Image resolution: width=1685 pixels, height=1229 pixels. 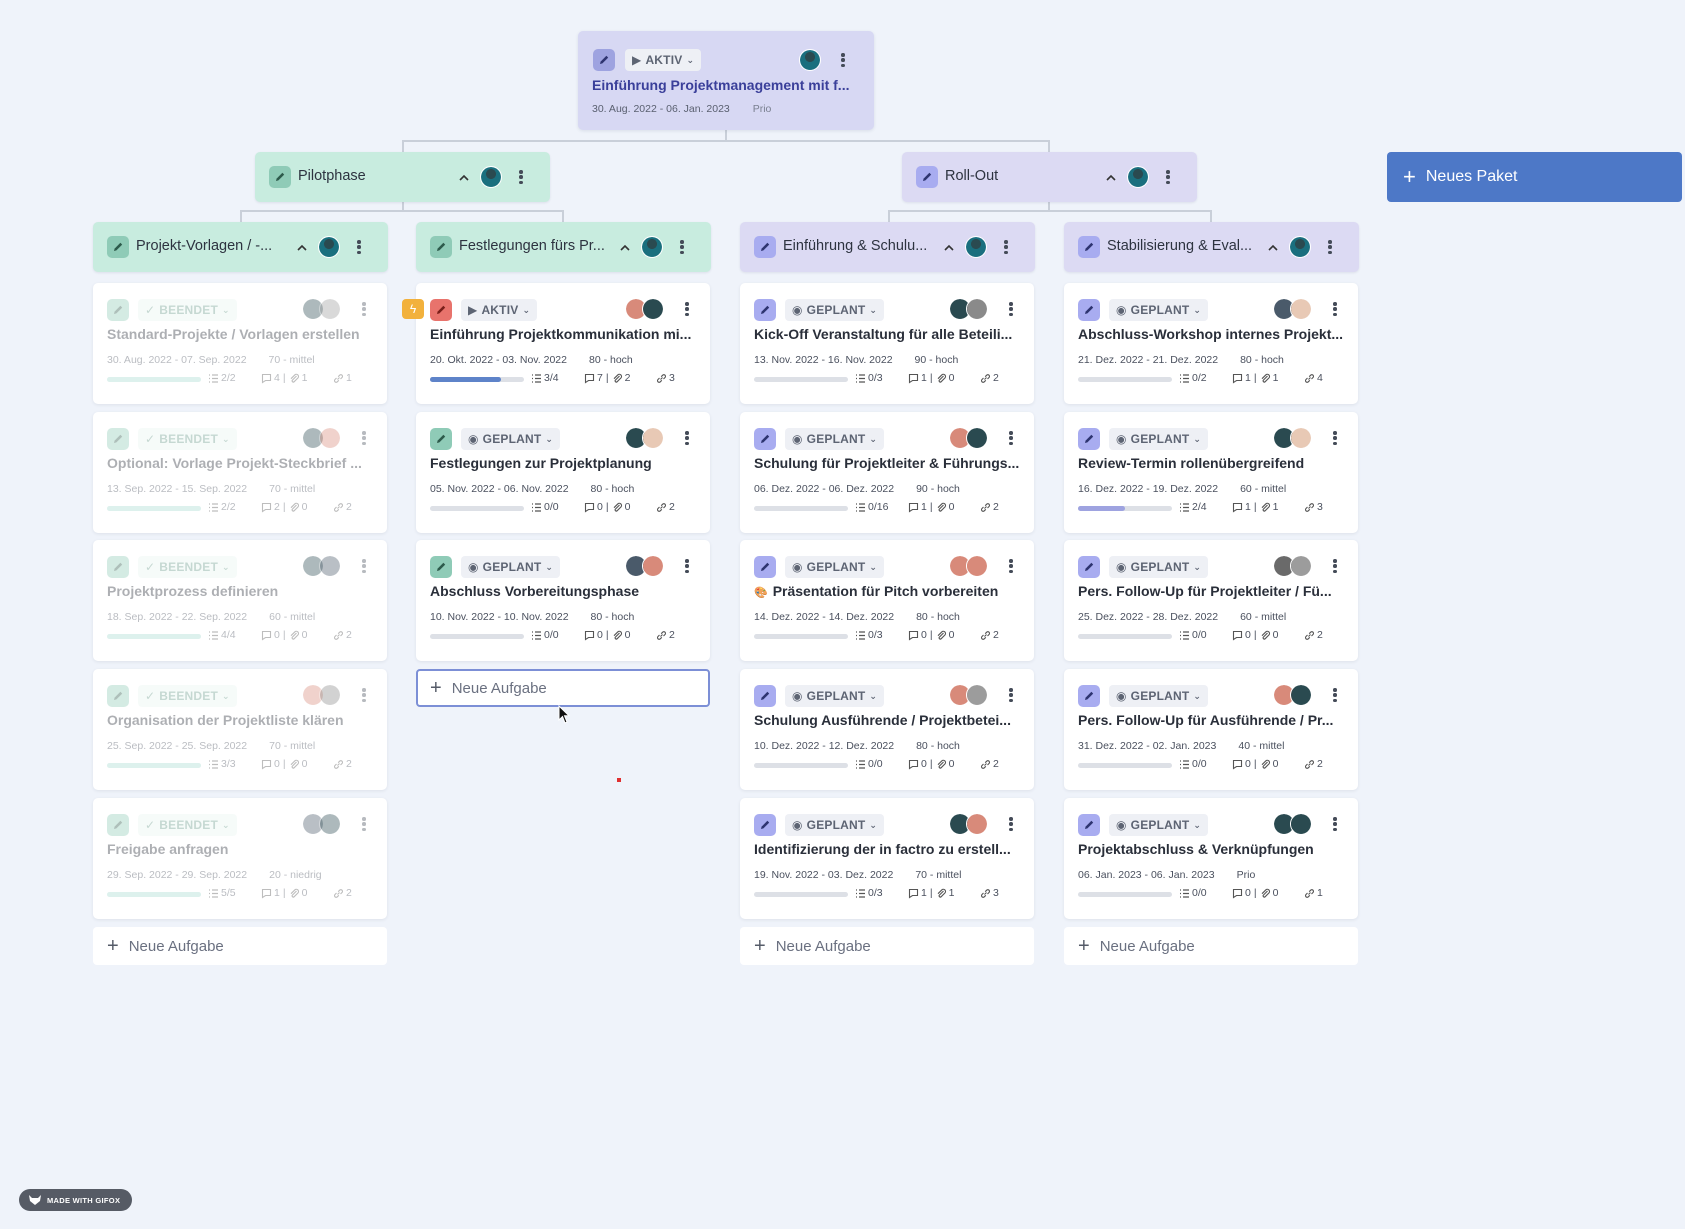 I want to click on task-title: Abschluss Vorbereitungsphase, so click(x=565, y=591).